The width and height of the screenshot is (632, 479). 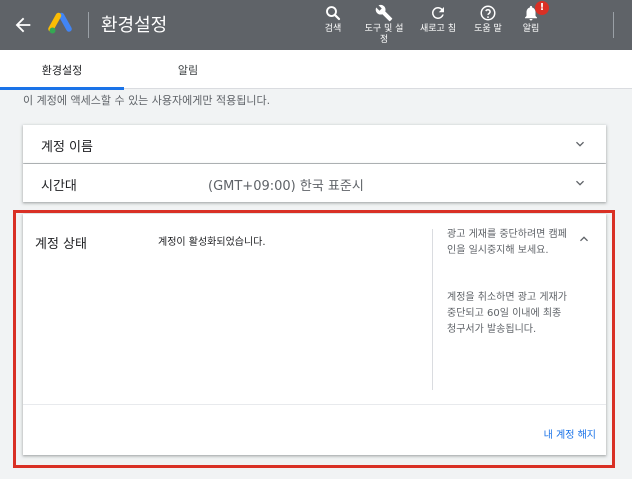 What do you see at coordinates (188, 69) in the screenshot?
I see `tab-notifications: 알림` at bounding box center [188, 69].